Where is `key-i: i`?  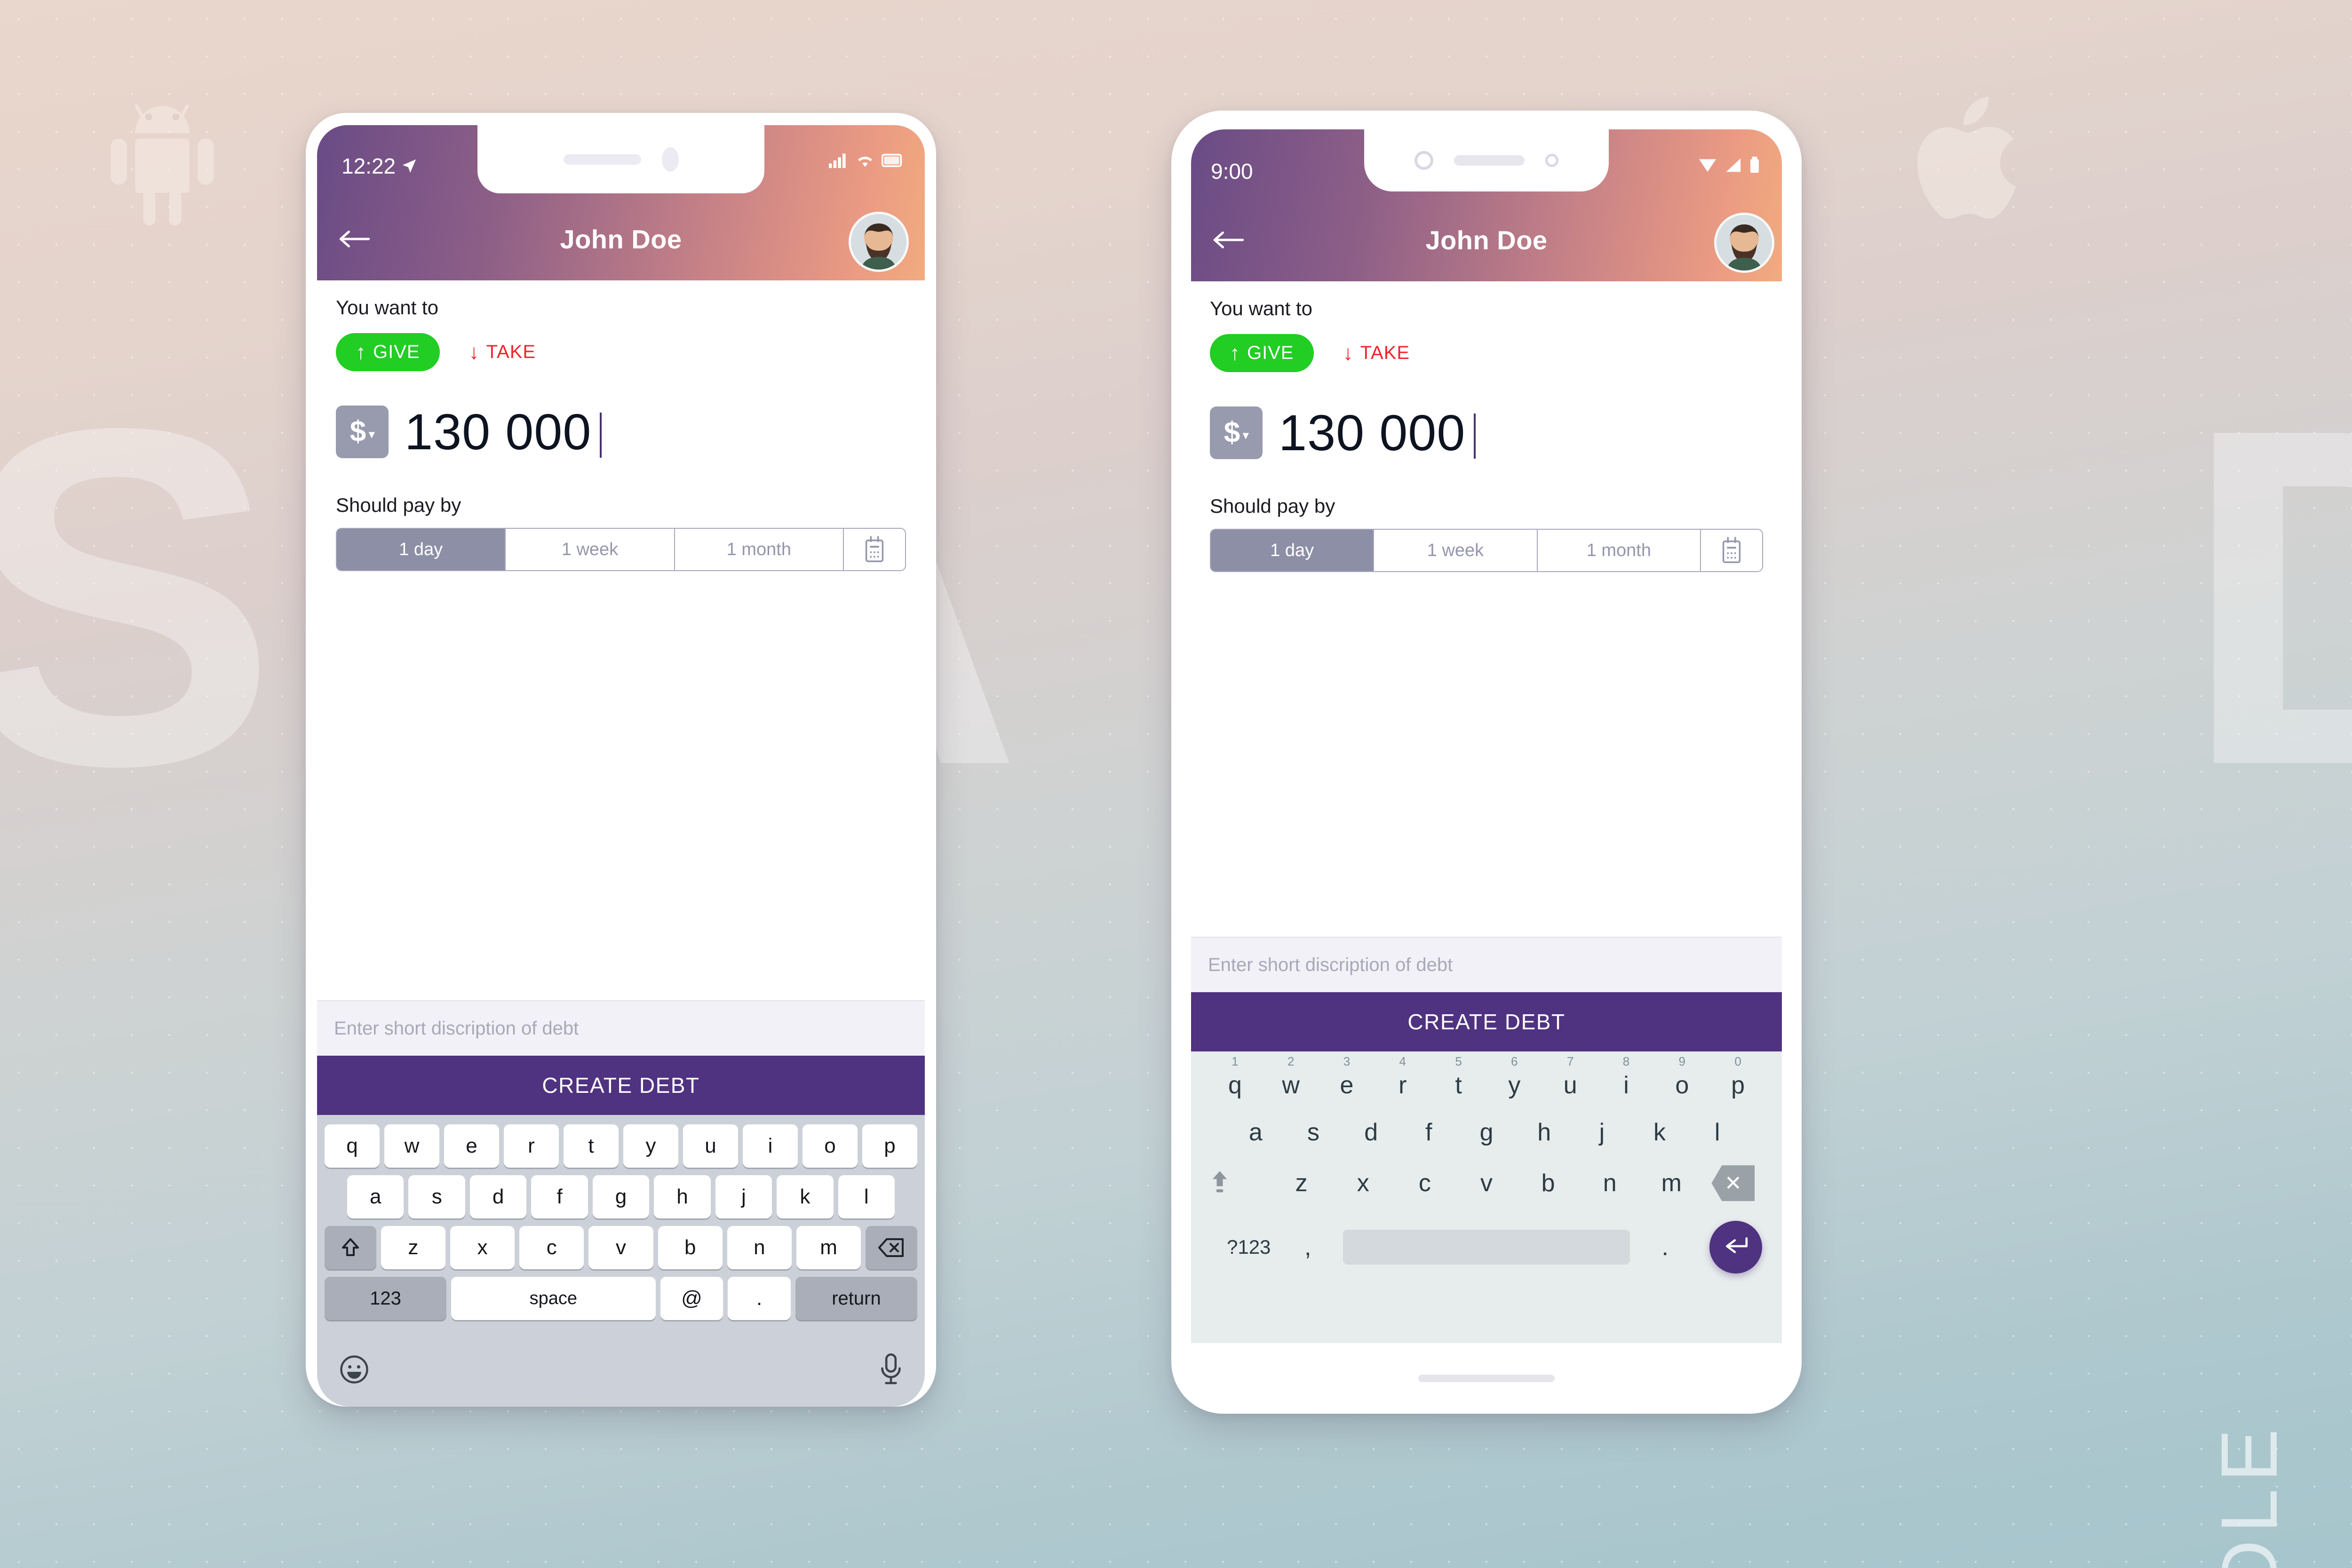
key-i: i is located at coordinates (770, 1146).